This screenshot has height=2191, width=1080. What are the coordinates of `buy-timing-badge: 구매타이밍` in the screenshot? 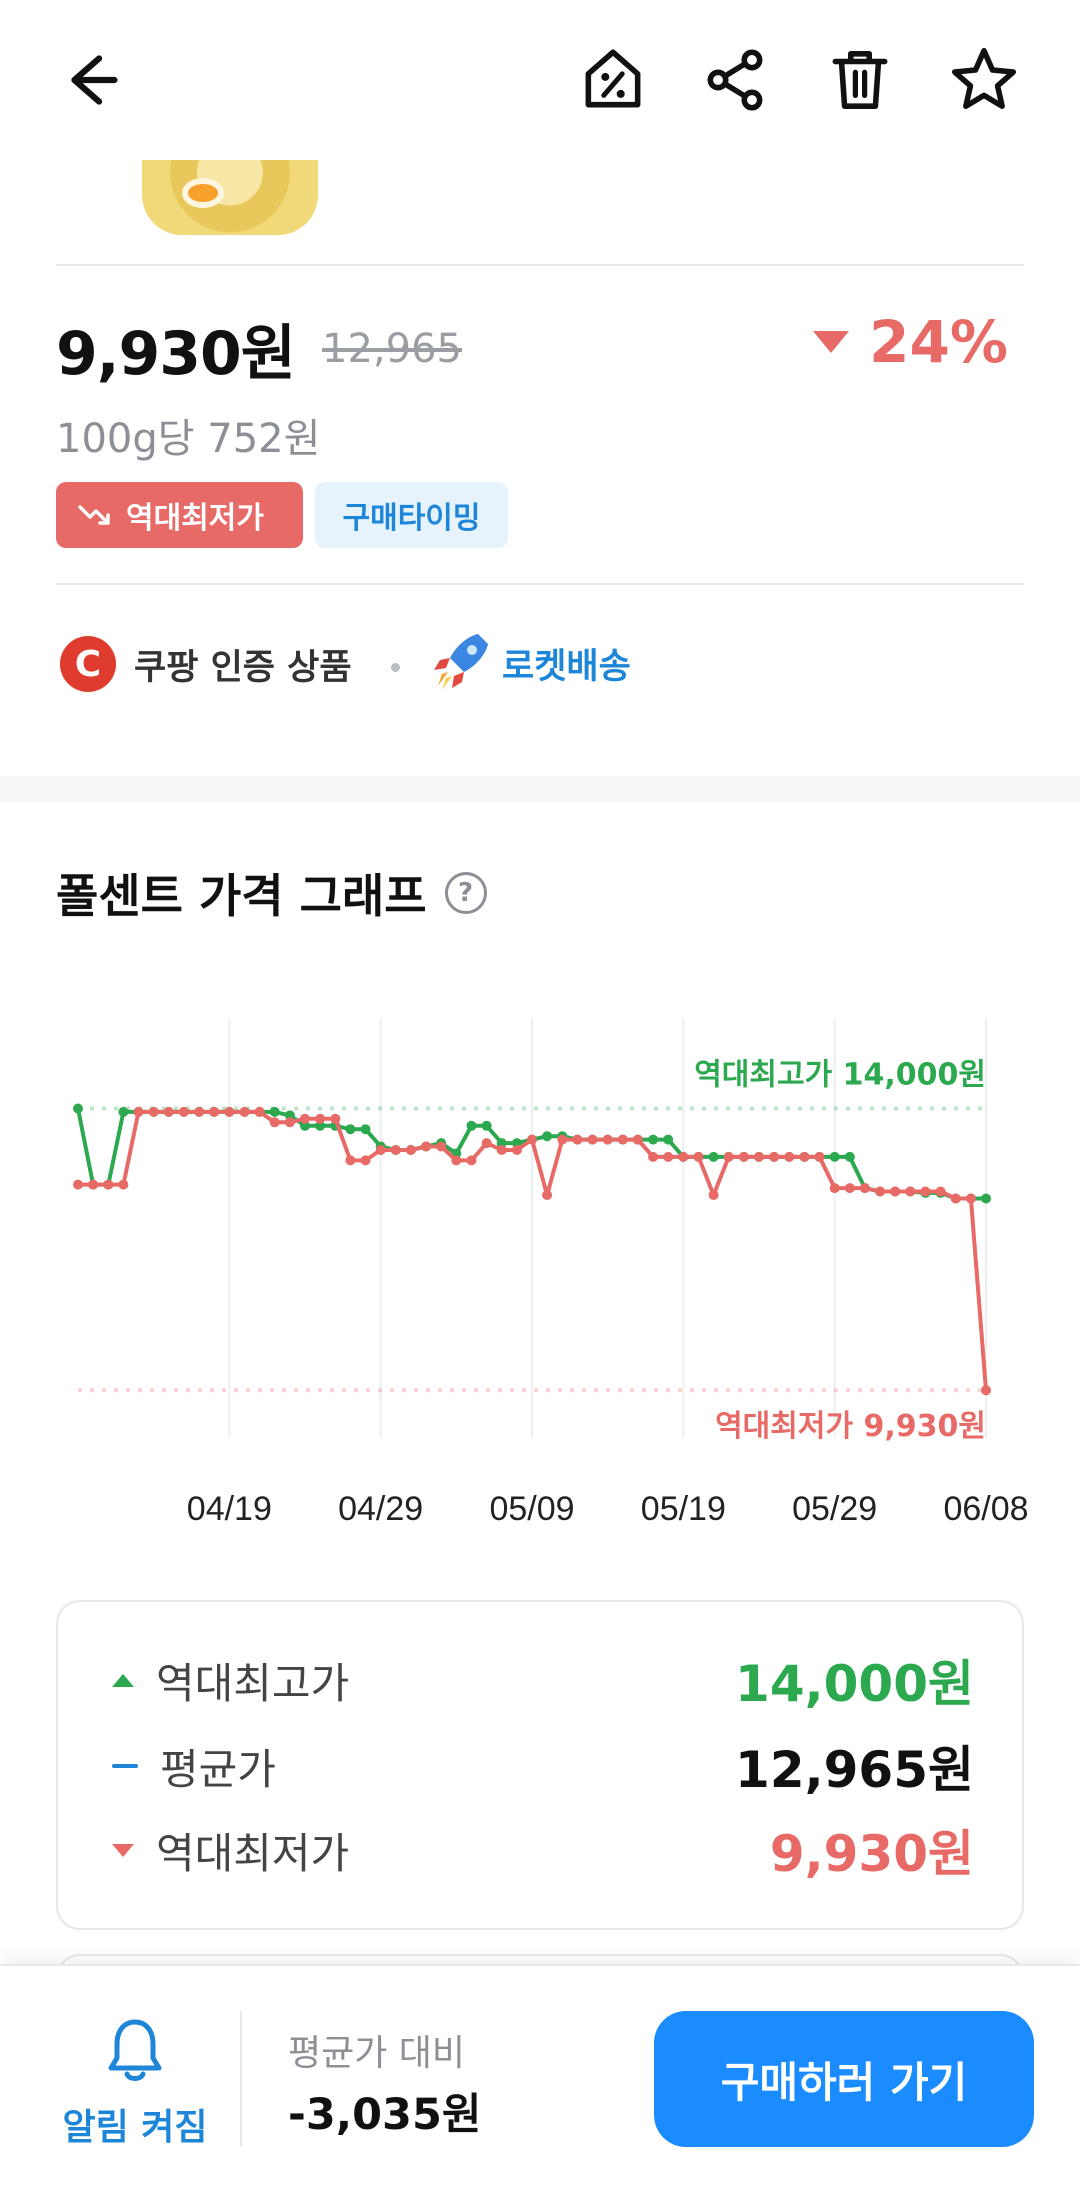 It's located at (411, 515).